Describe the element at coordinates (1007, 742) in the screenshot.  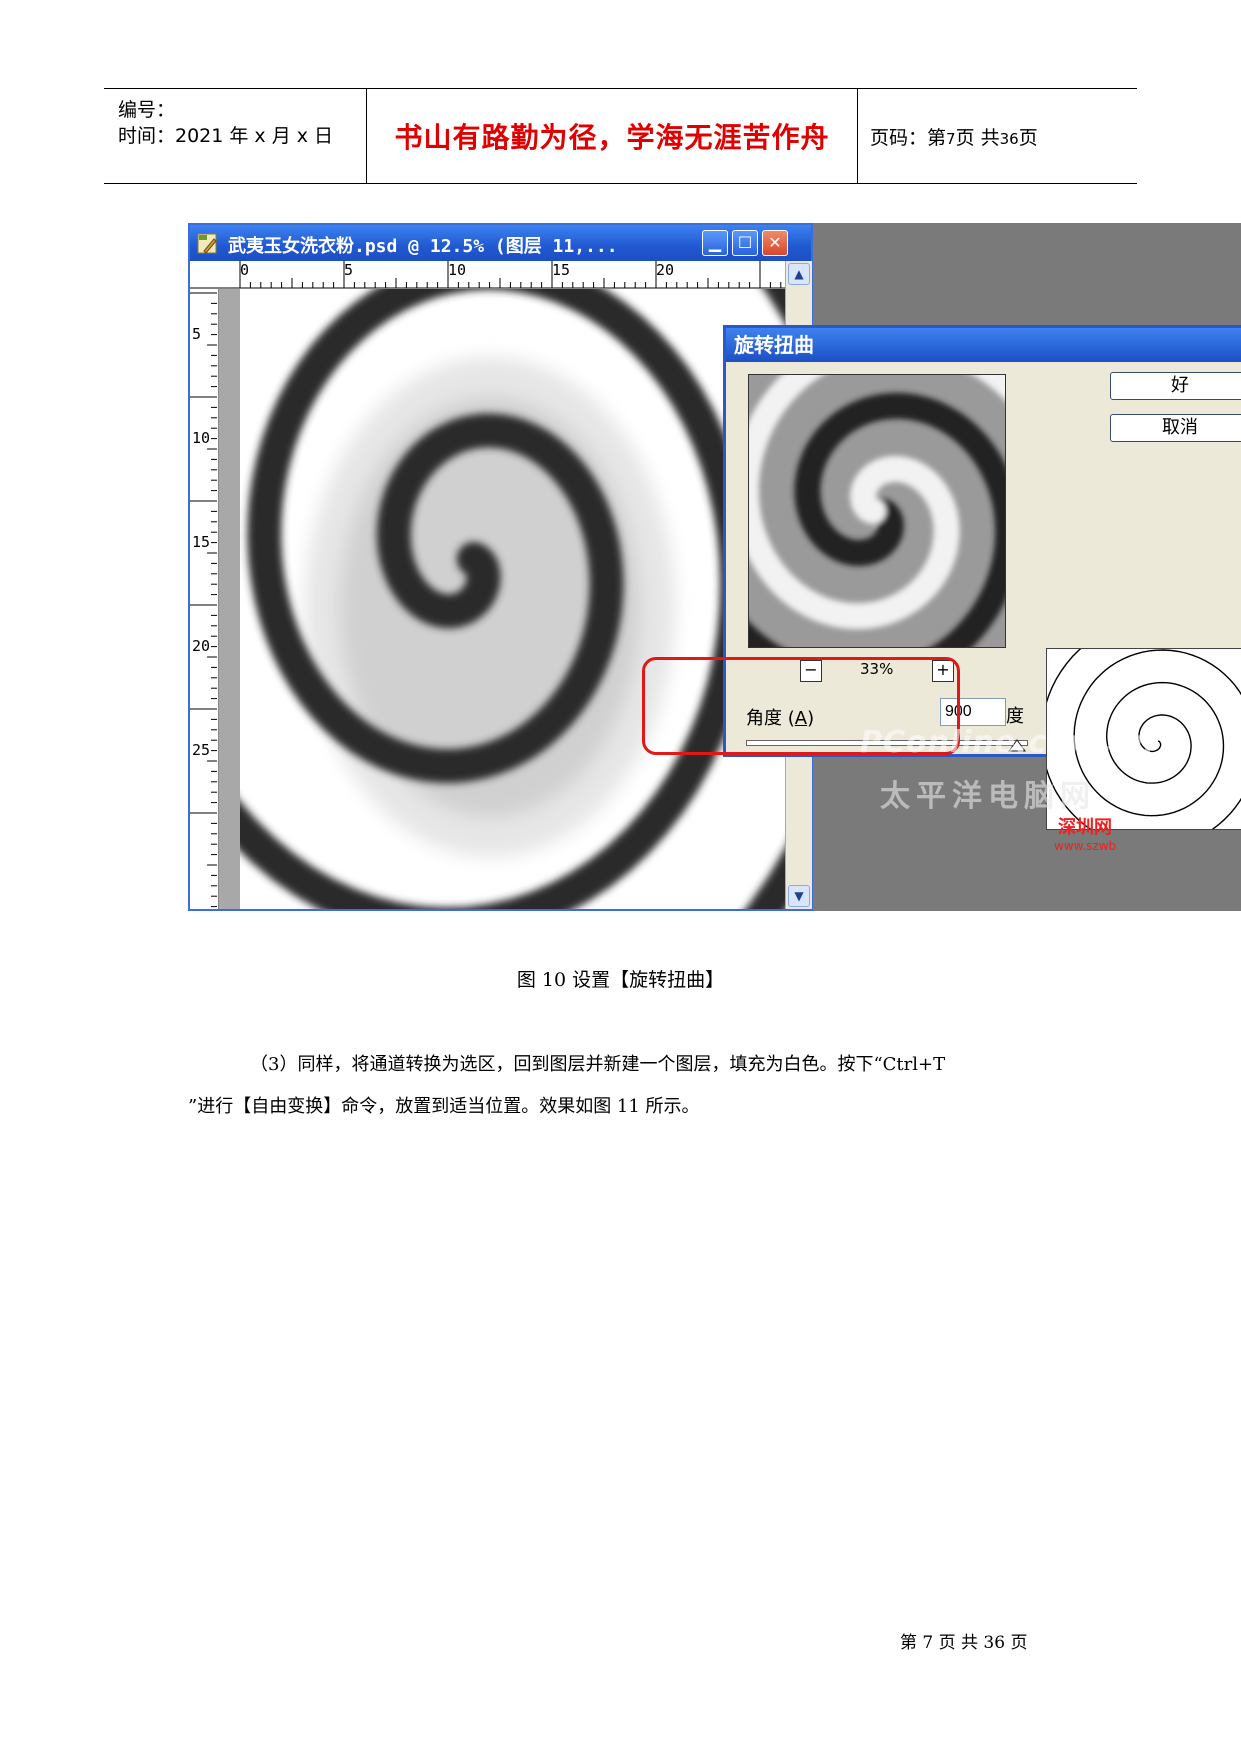
I see `watermark-site: PConline.com.cn` at that location.